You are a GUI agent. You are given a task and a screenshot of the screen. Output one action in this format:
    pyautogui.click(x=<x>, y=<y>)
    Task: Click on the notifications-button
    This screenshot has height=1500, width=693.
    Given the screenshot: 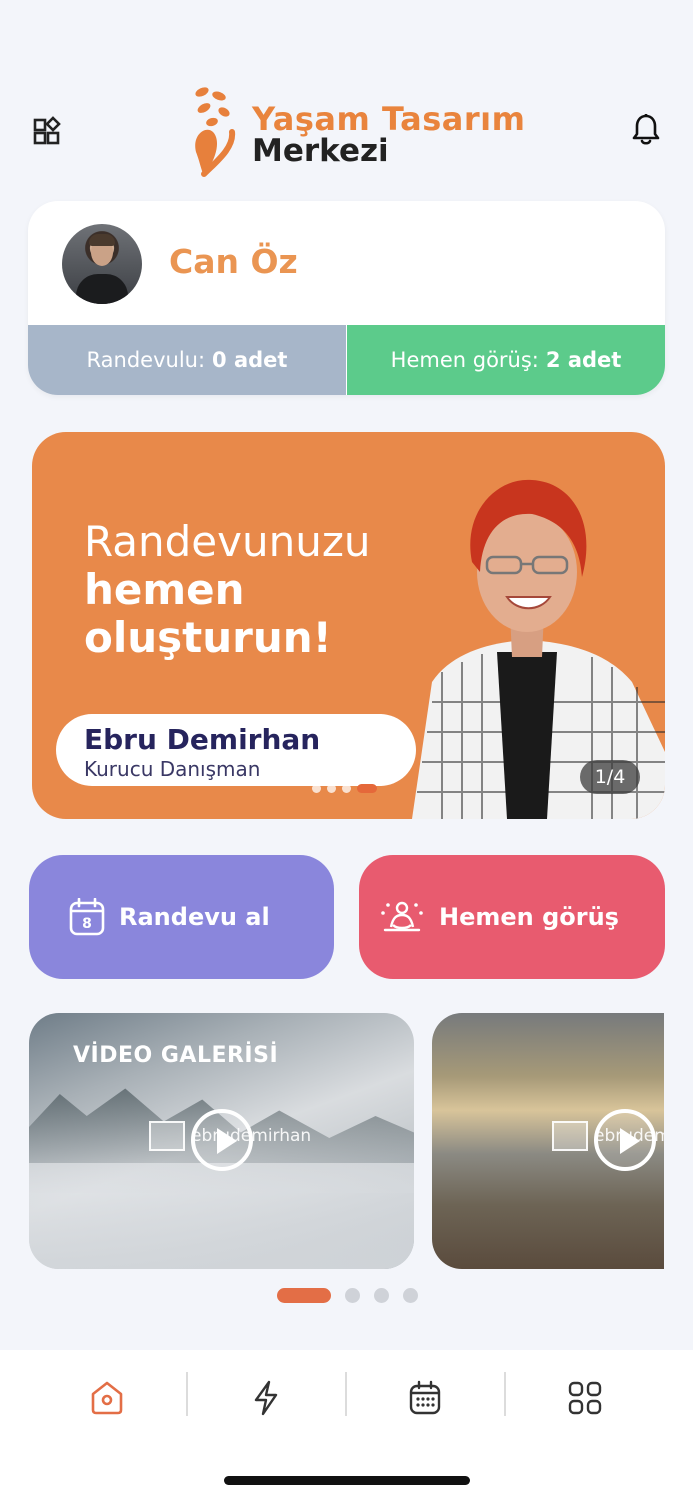 What is the action you would take?
    pyautogui.click(x=646, y=130)
    